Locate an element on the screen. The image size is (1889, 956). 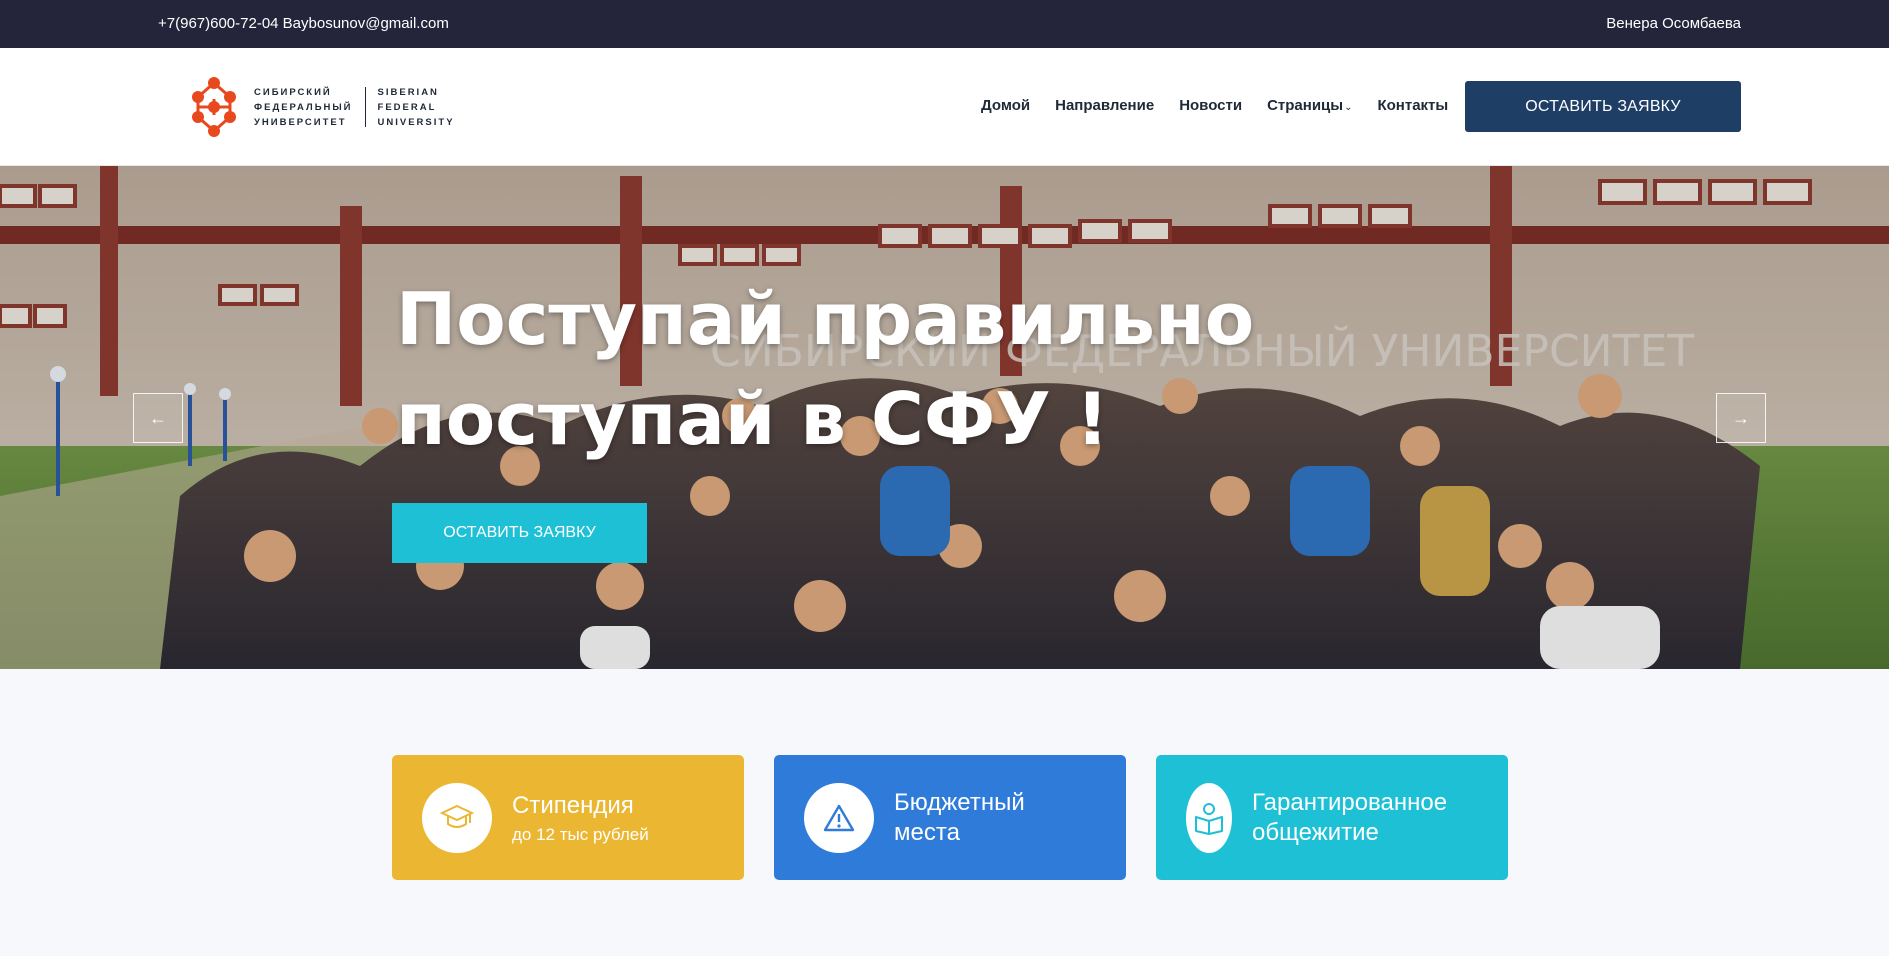
nav-item-pages: Страницы⌄ is located at coordinates (1309, 105).